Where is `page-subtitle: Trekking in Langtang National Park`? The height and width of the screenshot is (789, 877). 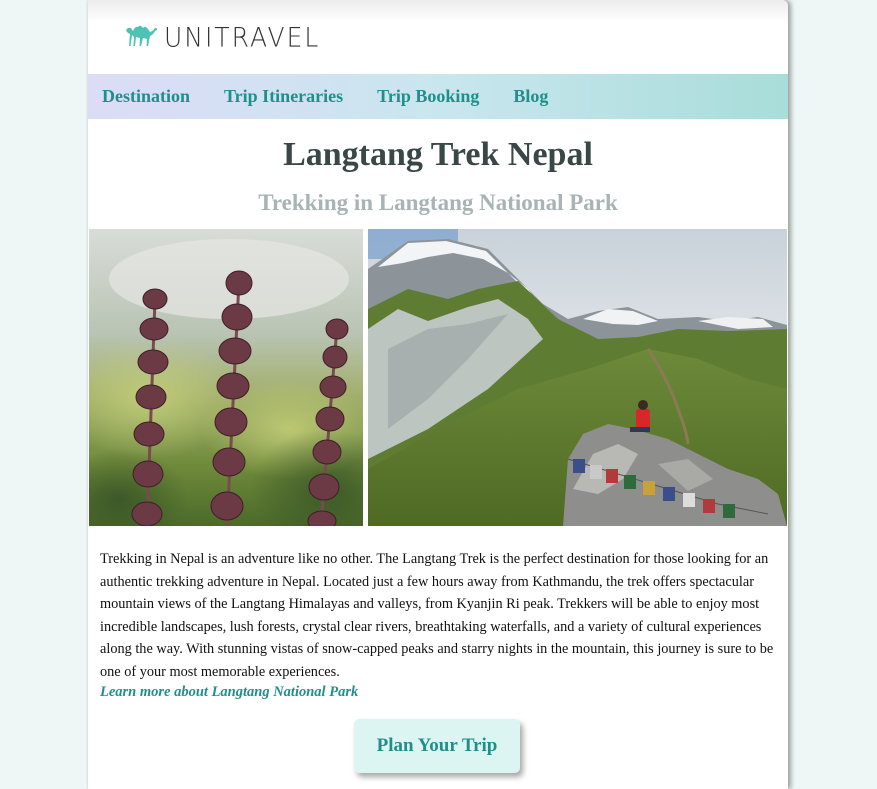
page-subtitle: Trekking in Langtang National Park is located at coordinates (438, 202).